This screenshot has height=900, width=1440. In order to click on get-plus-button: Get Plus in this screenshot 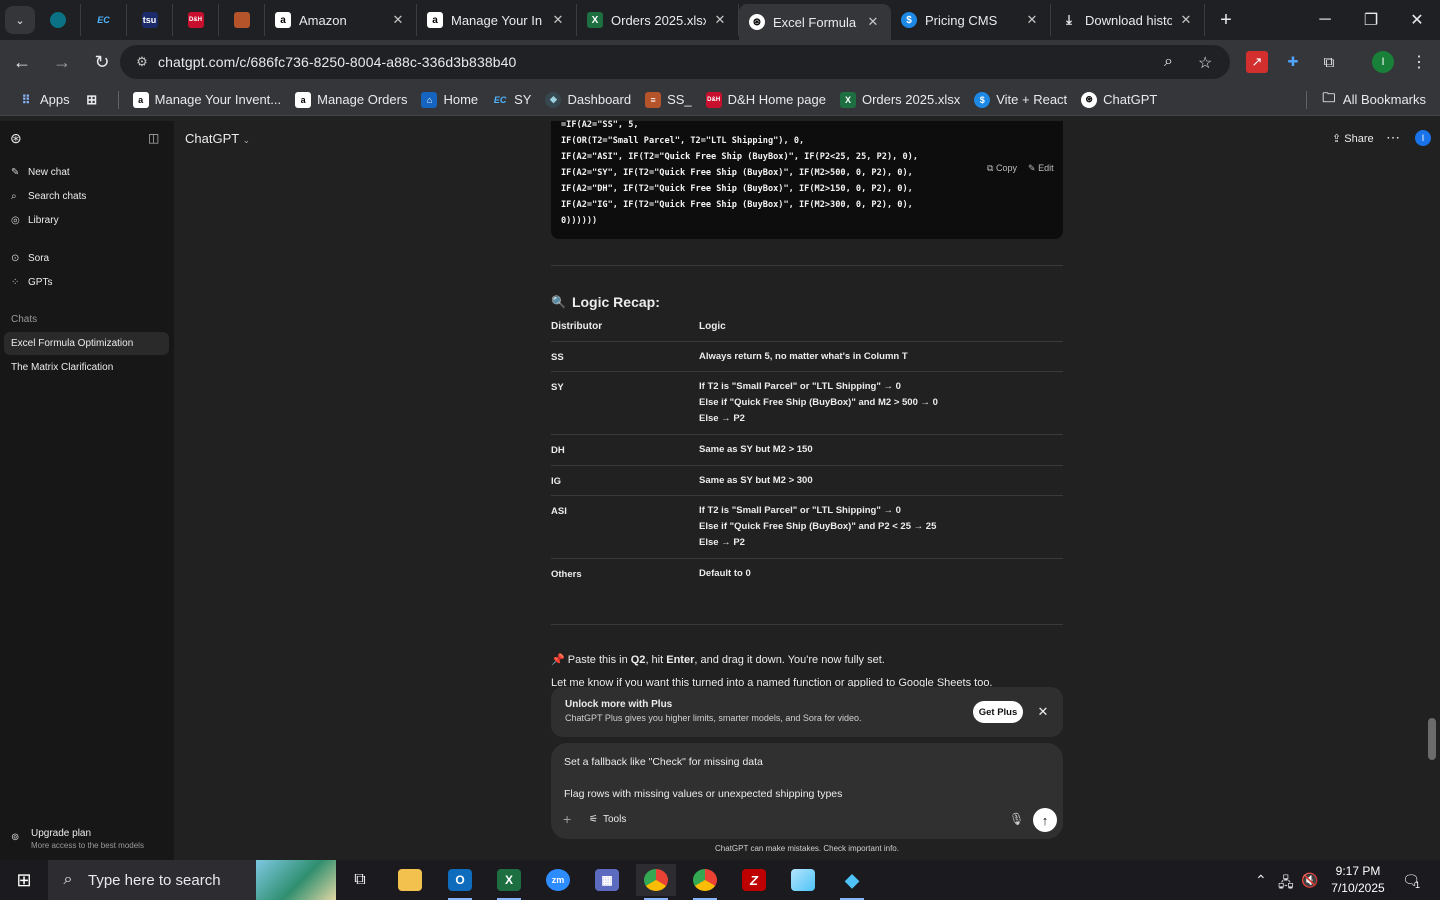, I will do `click(998, 712)`.